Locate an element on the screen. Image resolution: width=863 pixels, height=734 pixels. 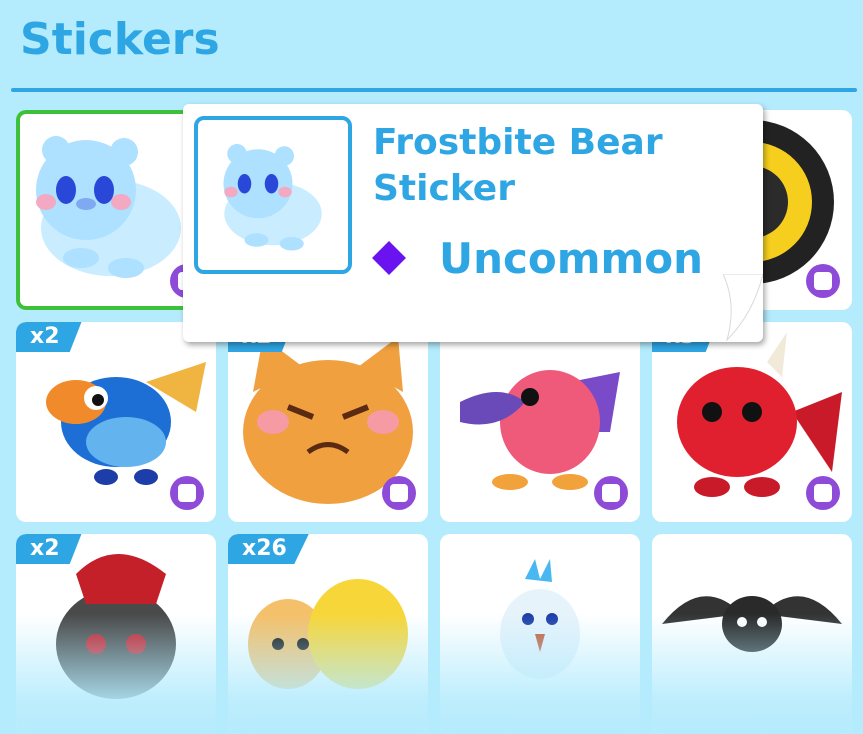
sticker-card-dodo is located at coordinates (540, 422).